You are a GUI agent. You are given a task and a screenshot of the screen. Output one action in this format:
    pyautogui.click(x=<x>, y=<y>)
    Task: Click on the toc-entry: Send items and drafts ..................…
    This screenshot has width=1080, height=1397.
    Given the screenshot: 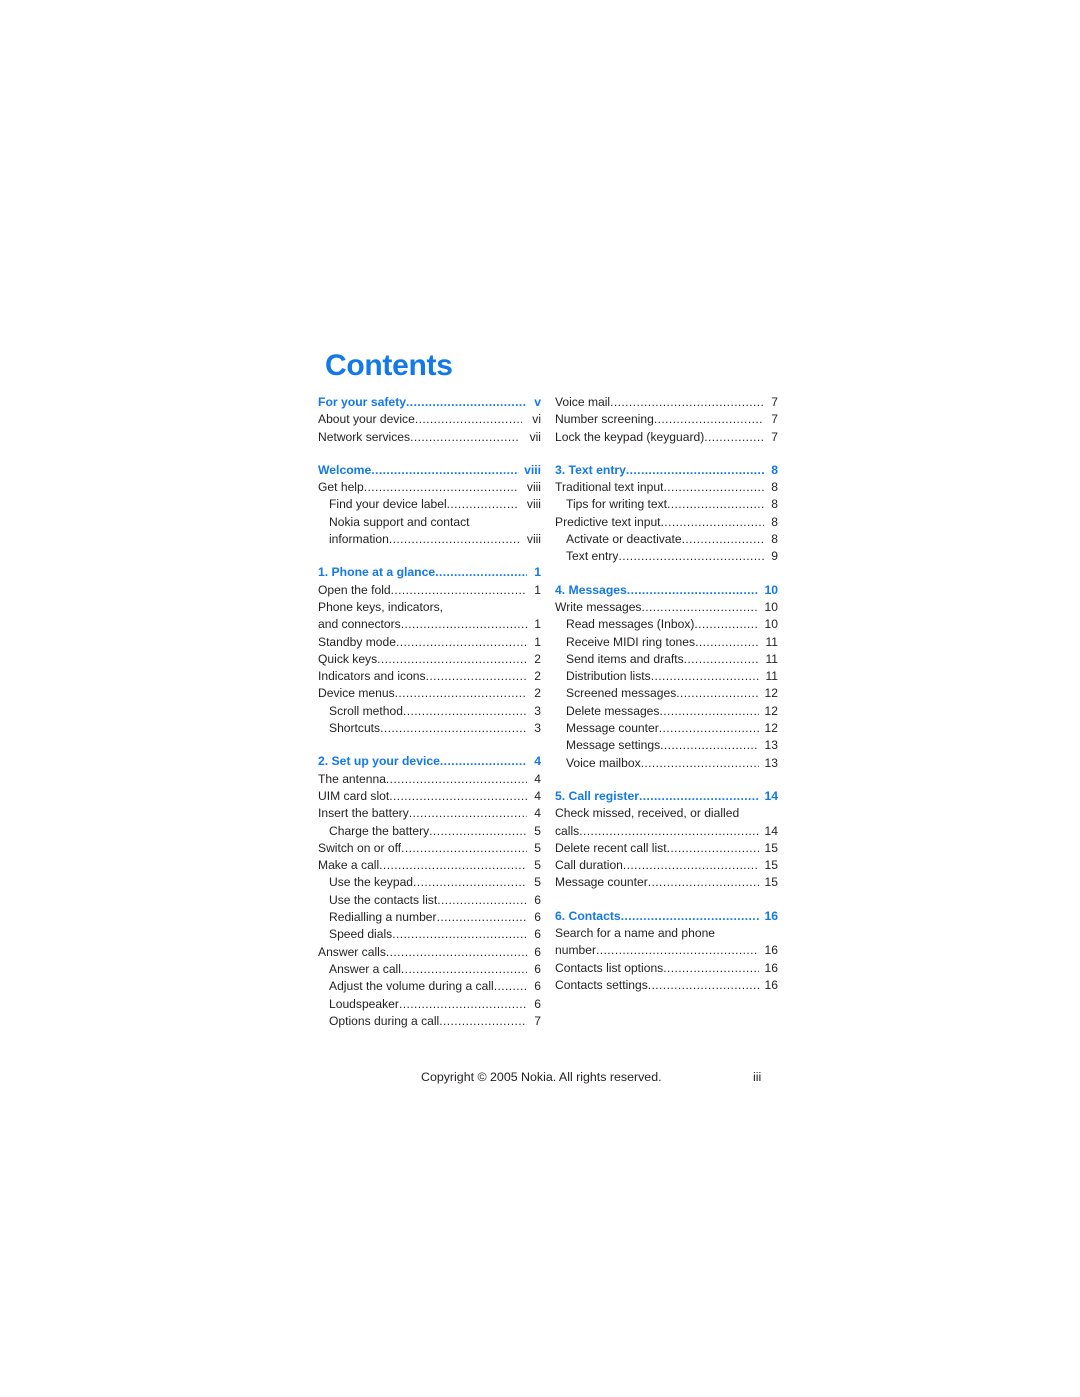 What is the action you would take?
    pyautogui.click(x=666, y=659)
    